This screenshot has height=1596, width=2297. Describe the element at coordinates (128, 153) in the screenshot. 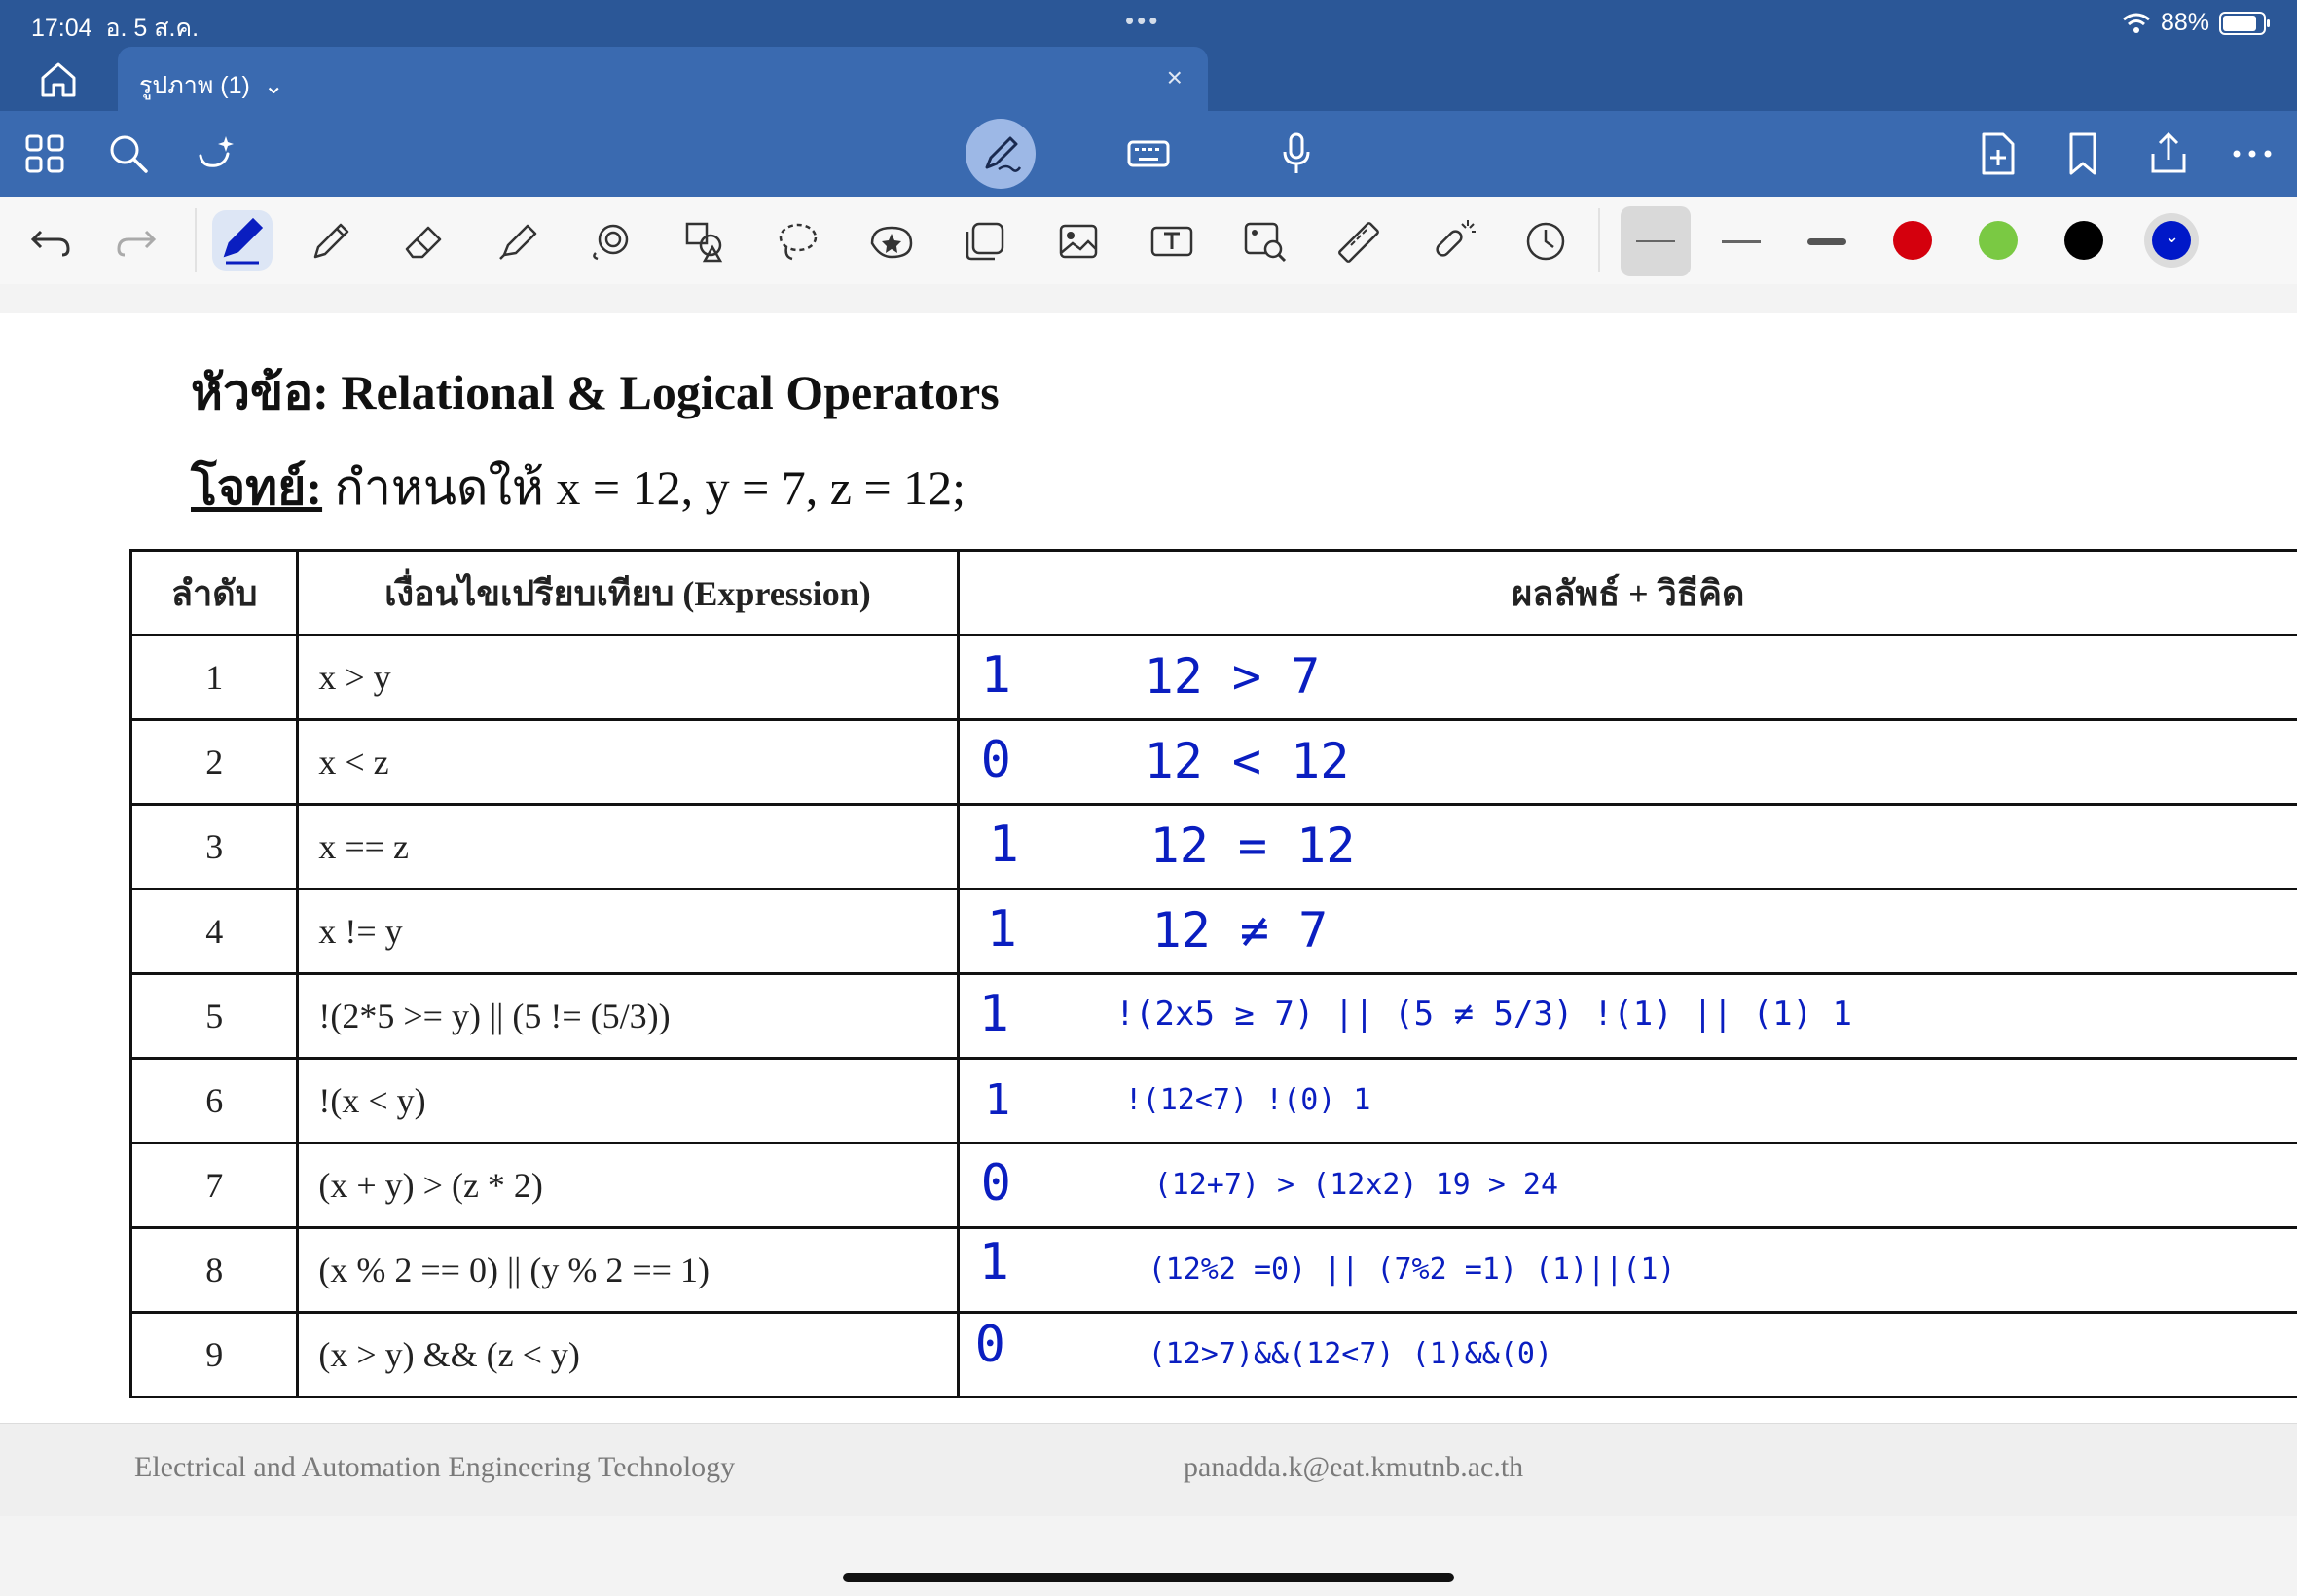

I see `search-icon` at that location.